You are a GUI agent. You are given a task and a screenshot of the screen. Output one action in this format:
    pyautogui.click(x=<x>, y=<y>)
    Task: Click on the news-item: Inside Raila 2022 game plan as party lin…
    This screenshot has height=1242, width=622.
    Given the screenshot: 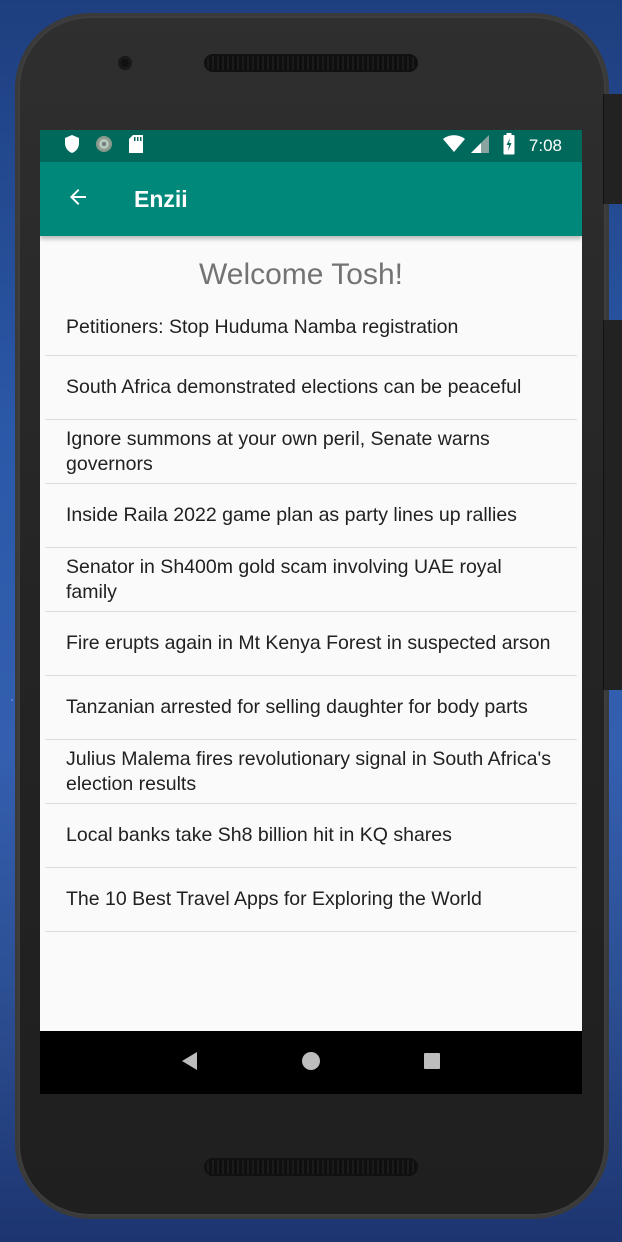 What is the action you would take?
    pyautogui.click(x=311, y=516)
    